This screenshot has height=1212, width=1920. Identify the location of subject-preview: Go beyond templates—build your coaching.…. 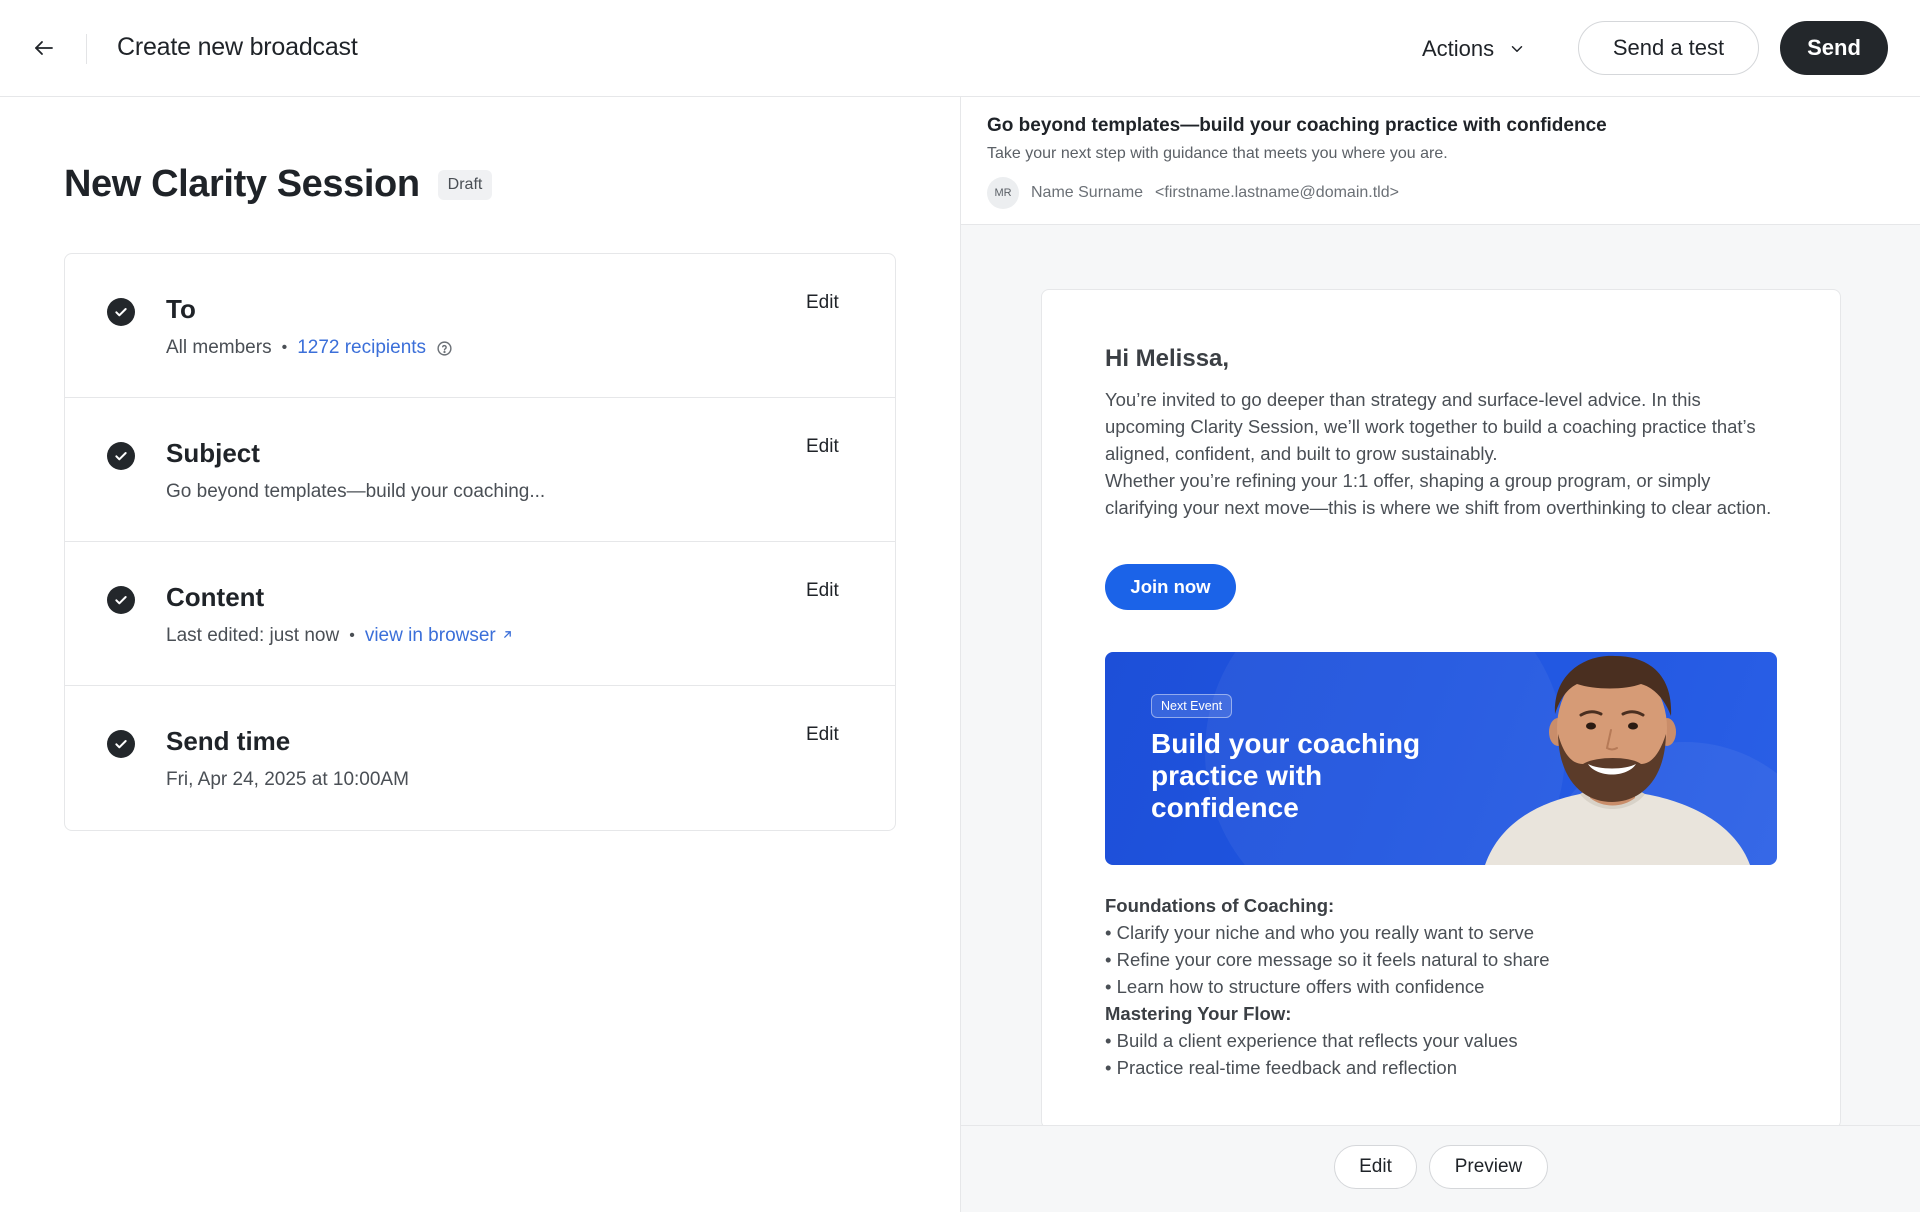
(356, 491).